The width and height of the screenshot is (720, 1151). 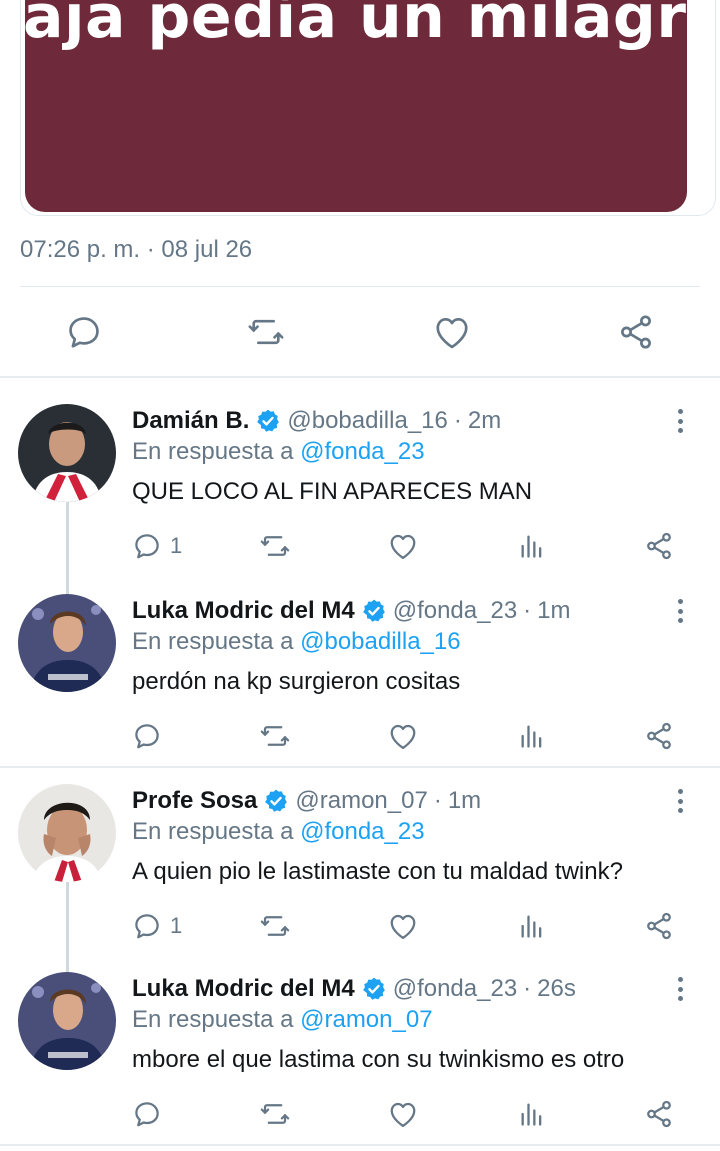 I want to click on mention-link: @bobadilla_16, so click(x=380, y=641).